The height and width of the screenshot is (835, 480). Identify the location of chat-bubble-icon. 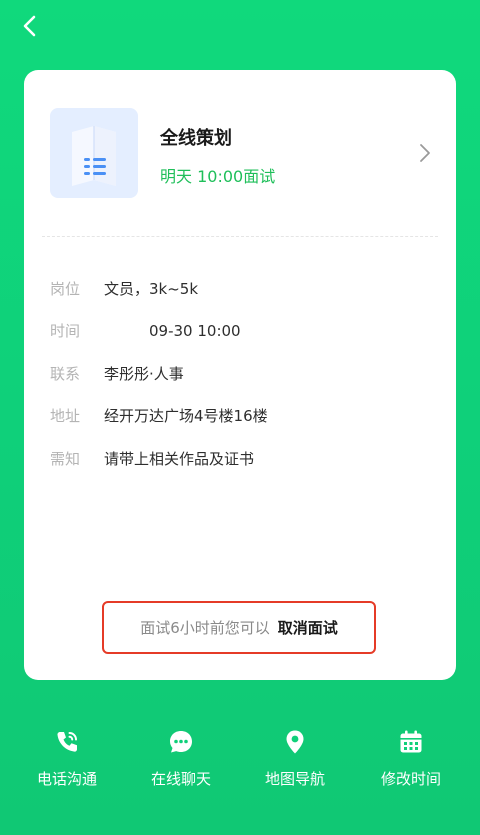
(181, 742).